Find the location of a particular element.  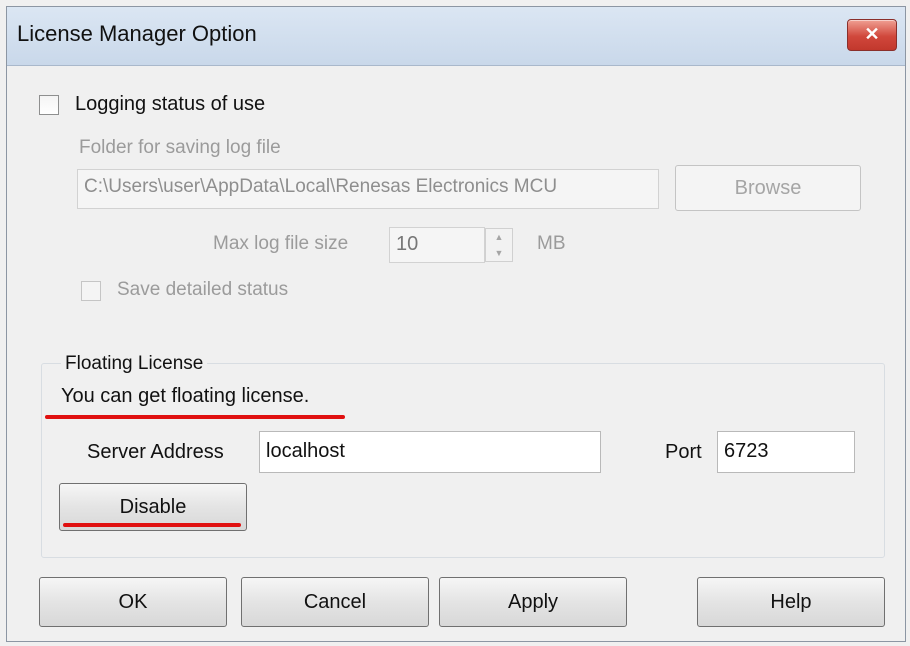

title-bar: License Manager Option ✕ is located at coordinates (456, 36).